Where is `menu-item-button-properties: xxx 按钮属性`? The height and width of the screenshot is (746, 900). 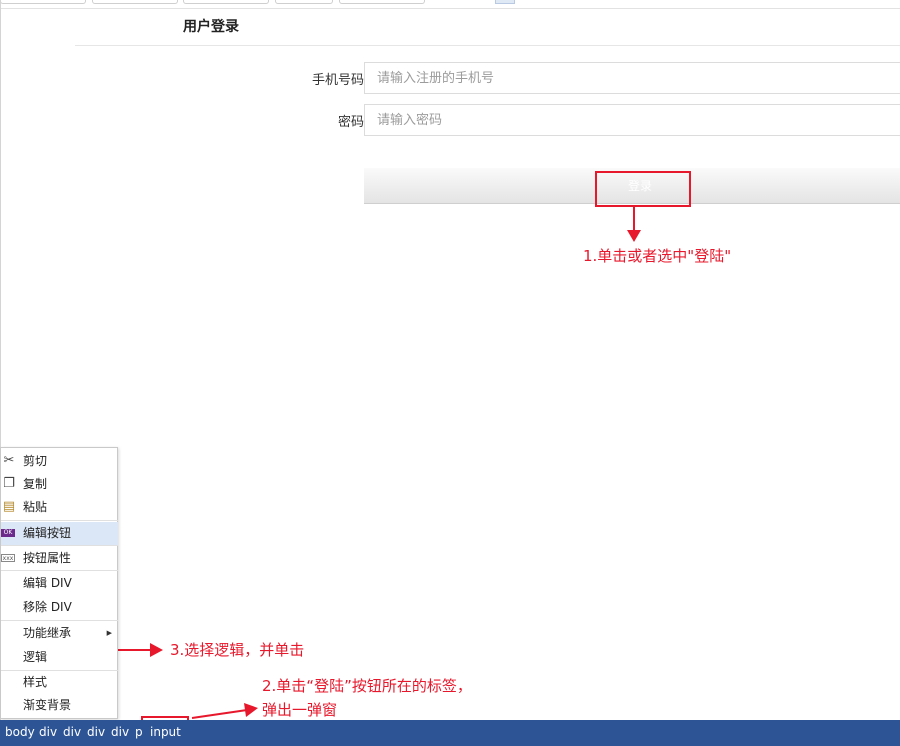
menu-item-button-properties: xxx 按钮属性 is located at coordinates (59, 558).